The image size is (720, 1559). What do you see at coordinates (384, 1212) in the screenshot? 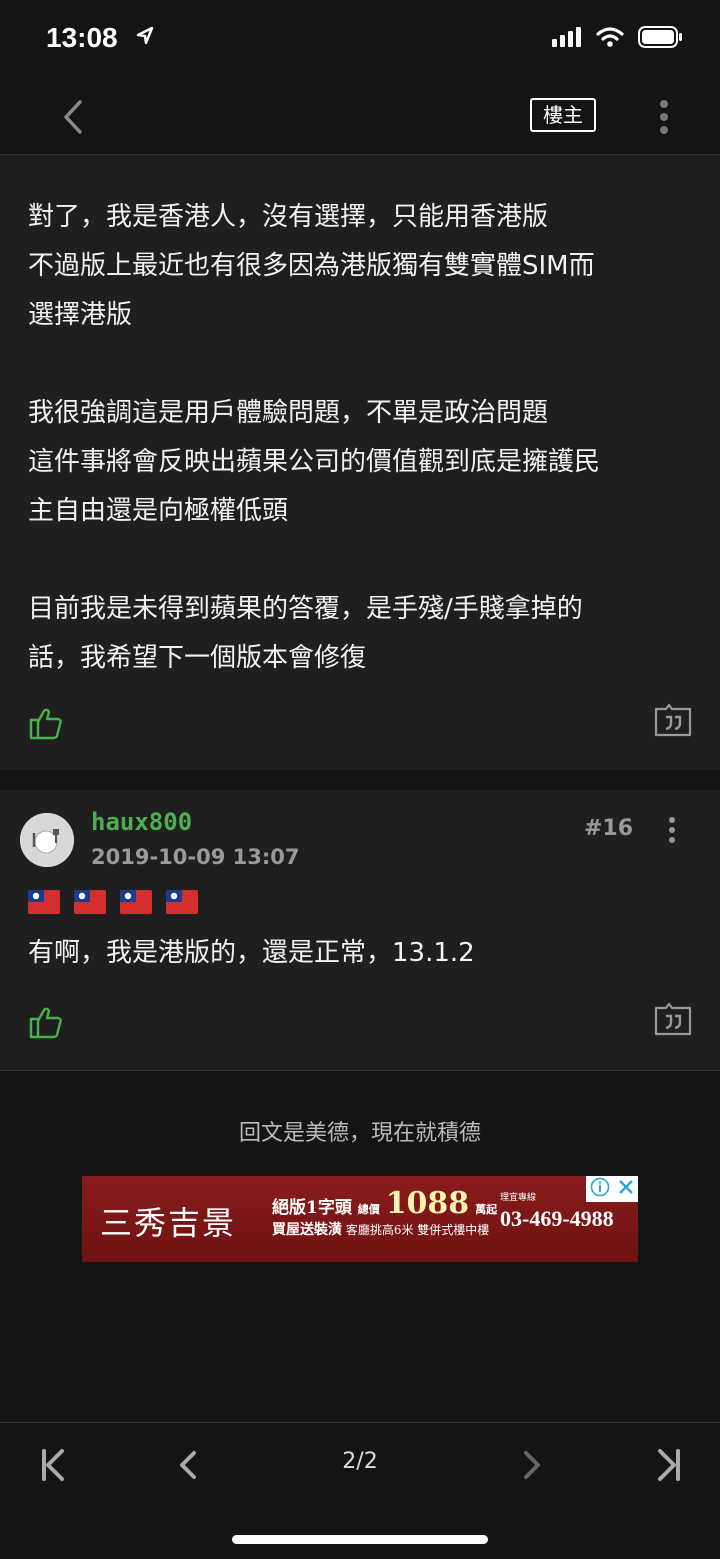
I see `ad-copy: 絕版1字頭 總價 1088 萬起 買屋送裝潢 客廳挑高6米 雙併式樓中樓` at bounding box center [384, 1212].